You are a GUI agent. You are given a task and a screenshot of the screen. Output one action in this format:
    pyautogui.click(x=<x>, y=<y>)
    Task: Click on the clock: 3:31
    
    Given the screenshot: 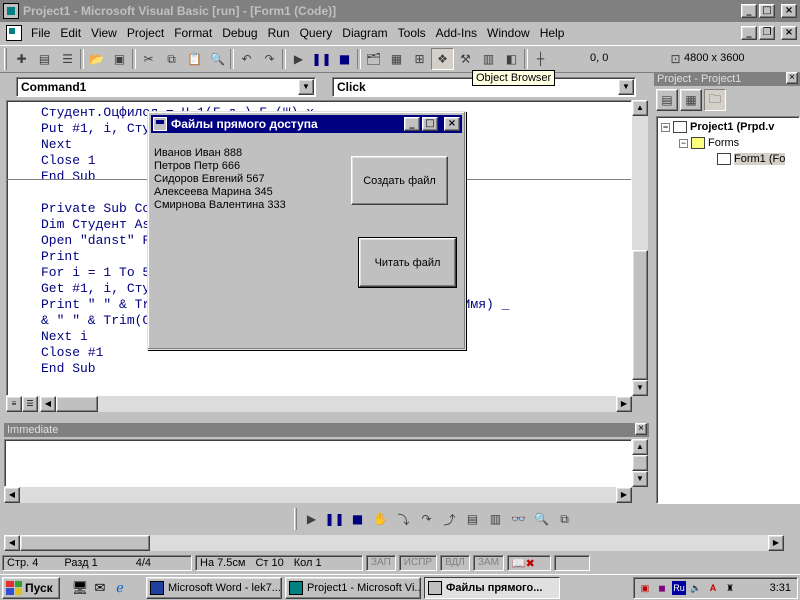 What is the action you would take?
    pyautogui.click(x=780, y=588)
    